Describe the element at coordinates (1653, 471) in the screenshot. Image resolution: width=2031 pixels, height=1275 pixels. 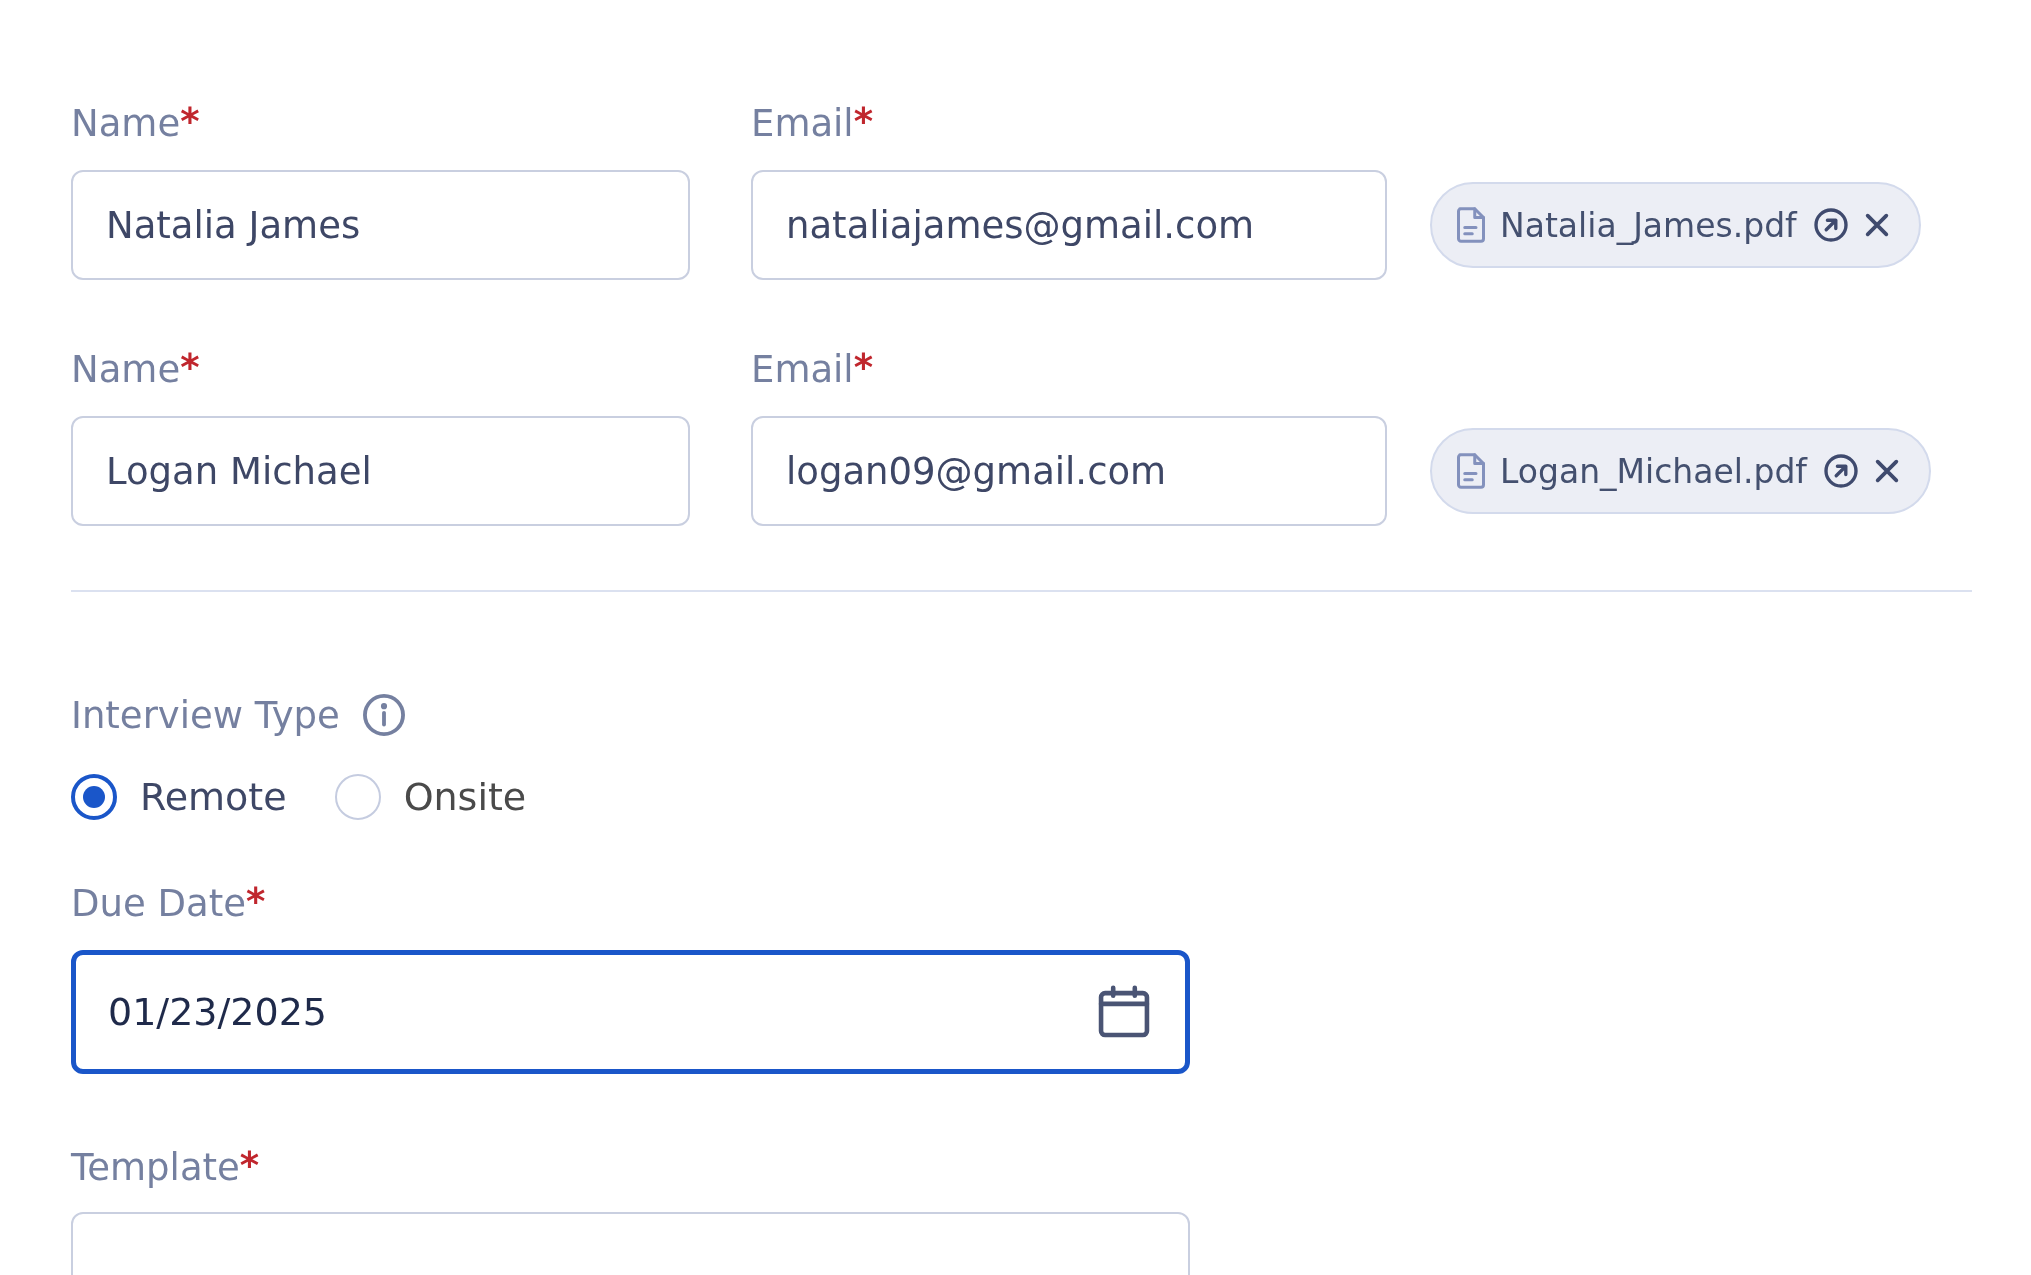
I see `file-name: Logan_Michael.pdf` at that location.